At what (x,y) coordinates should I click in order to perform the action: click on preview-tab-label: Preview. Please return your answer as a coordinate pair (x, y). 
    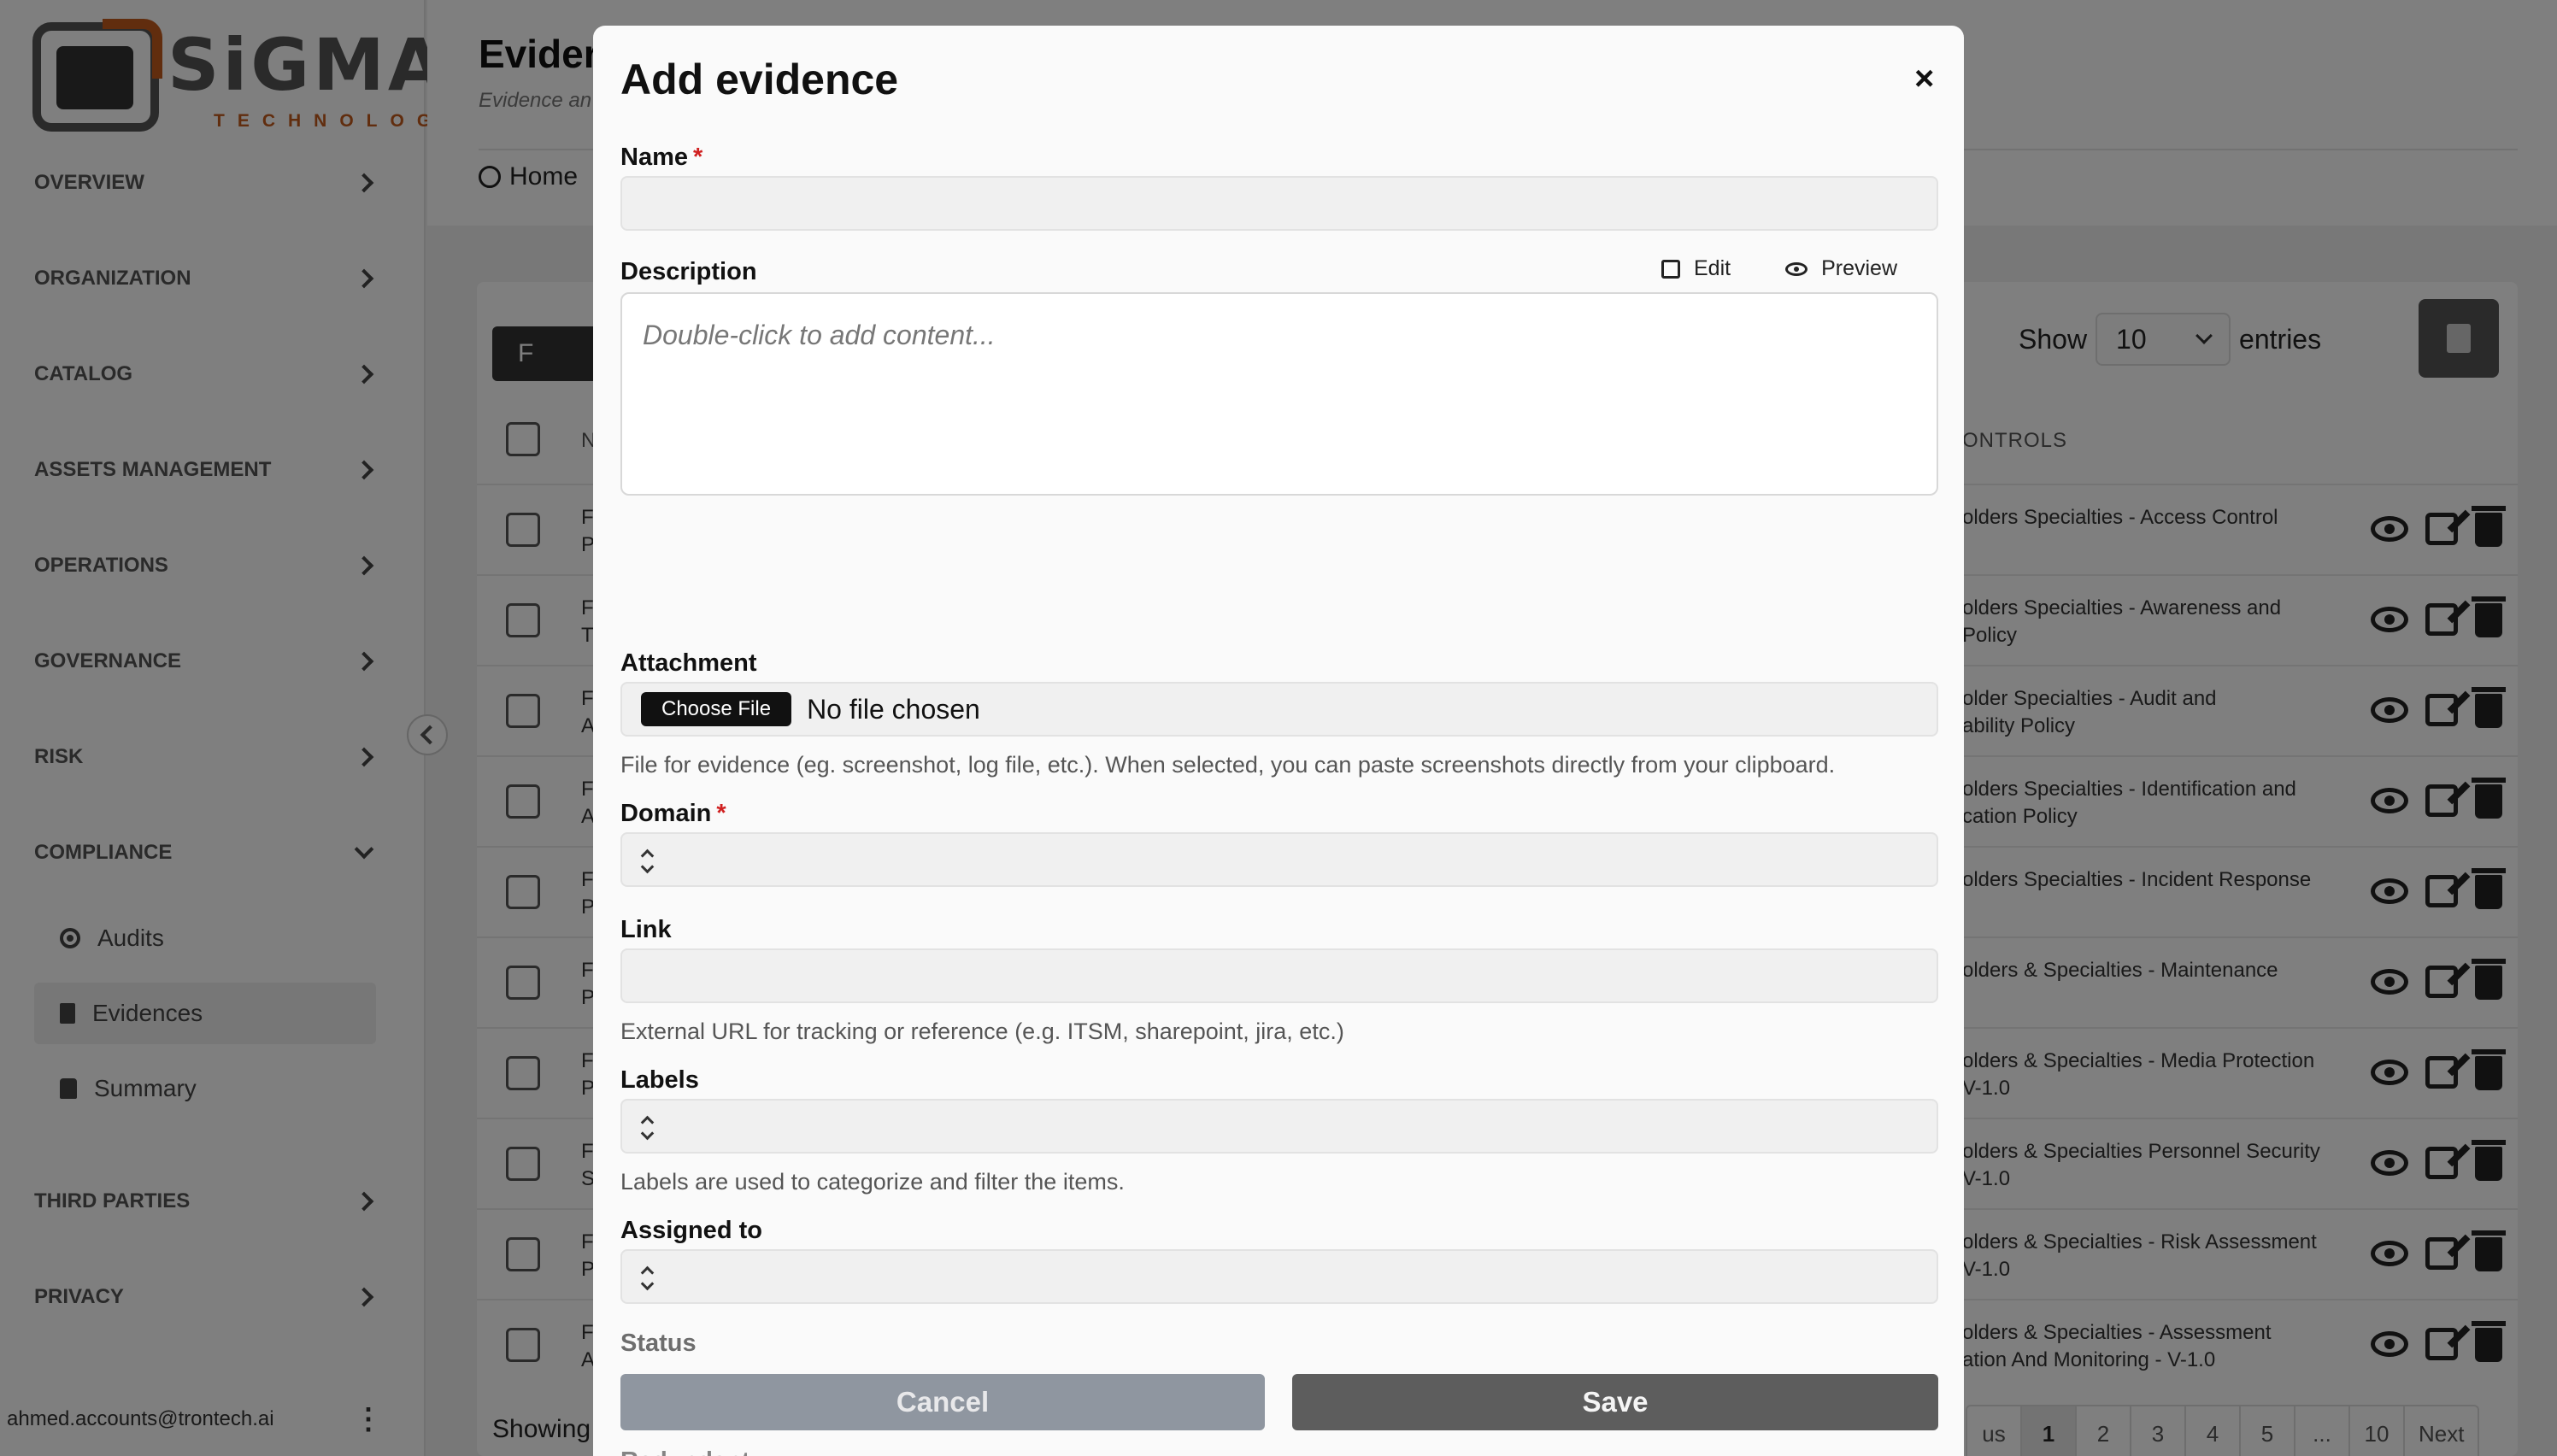
    Looking at the image, I should click on (1859, 268).